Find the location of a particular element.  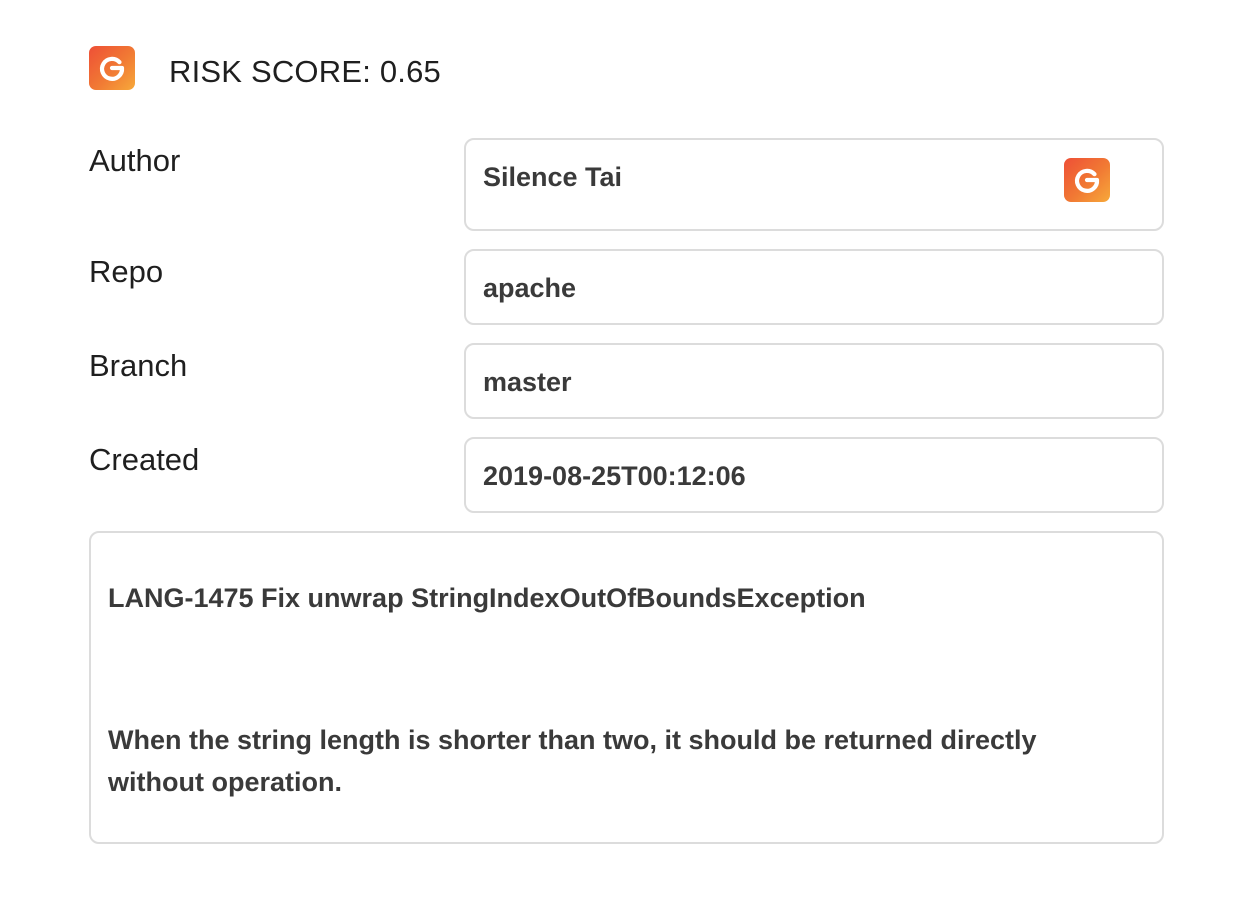

created-field: 2019-08-25T00:12:06 is located at coordinates (814, 475).